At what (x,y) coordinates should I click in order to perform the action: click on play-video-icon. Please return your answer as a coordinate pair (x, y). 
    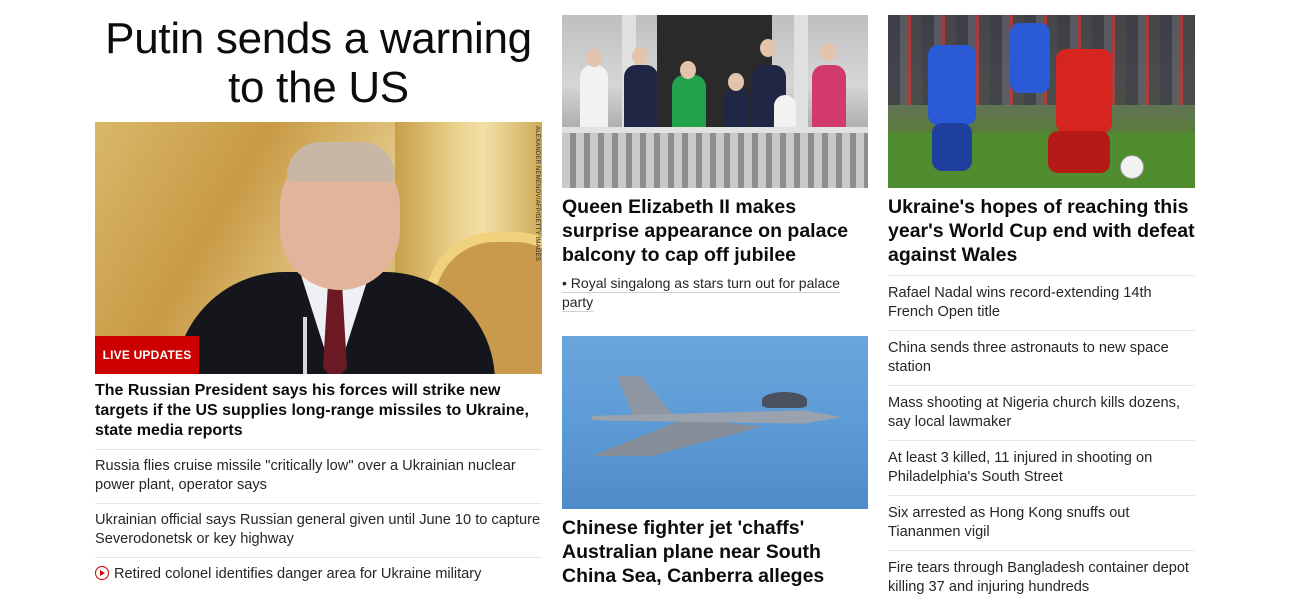
    Looking at the image, I should click on (102, 573).